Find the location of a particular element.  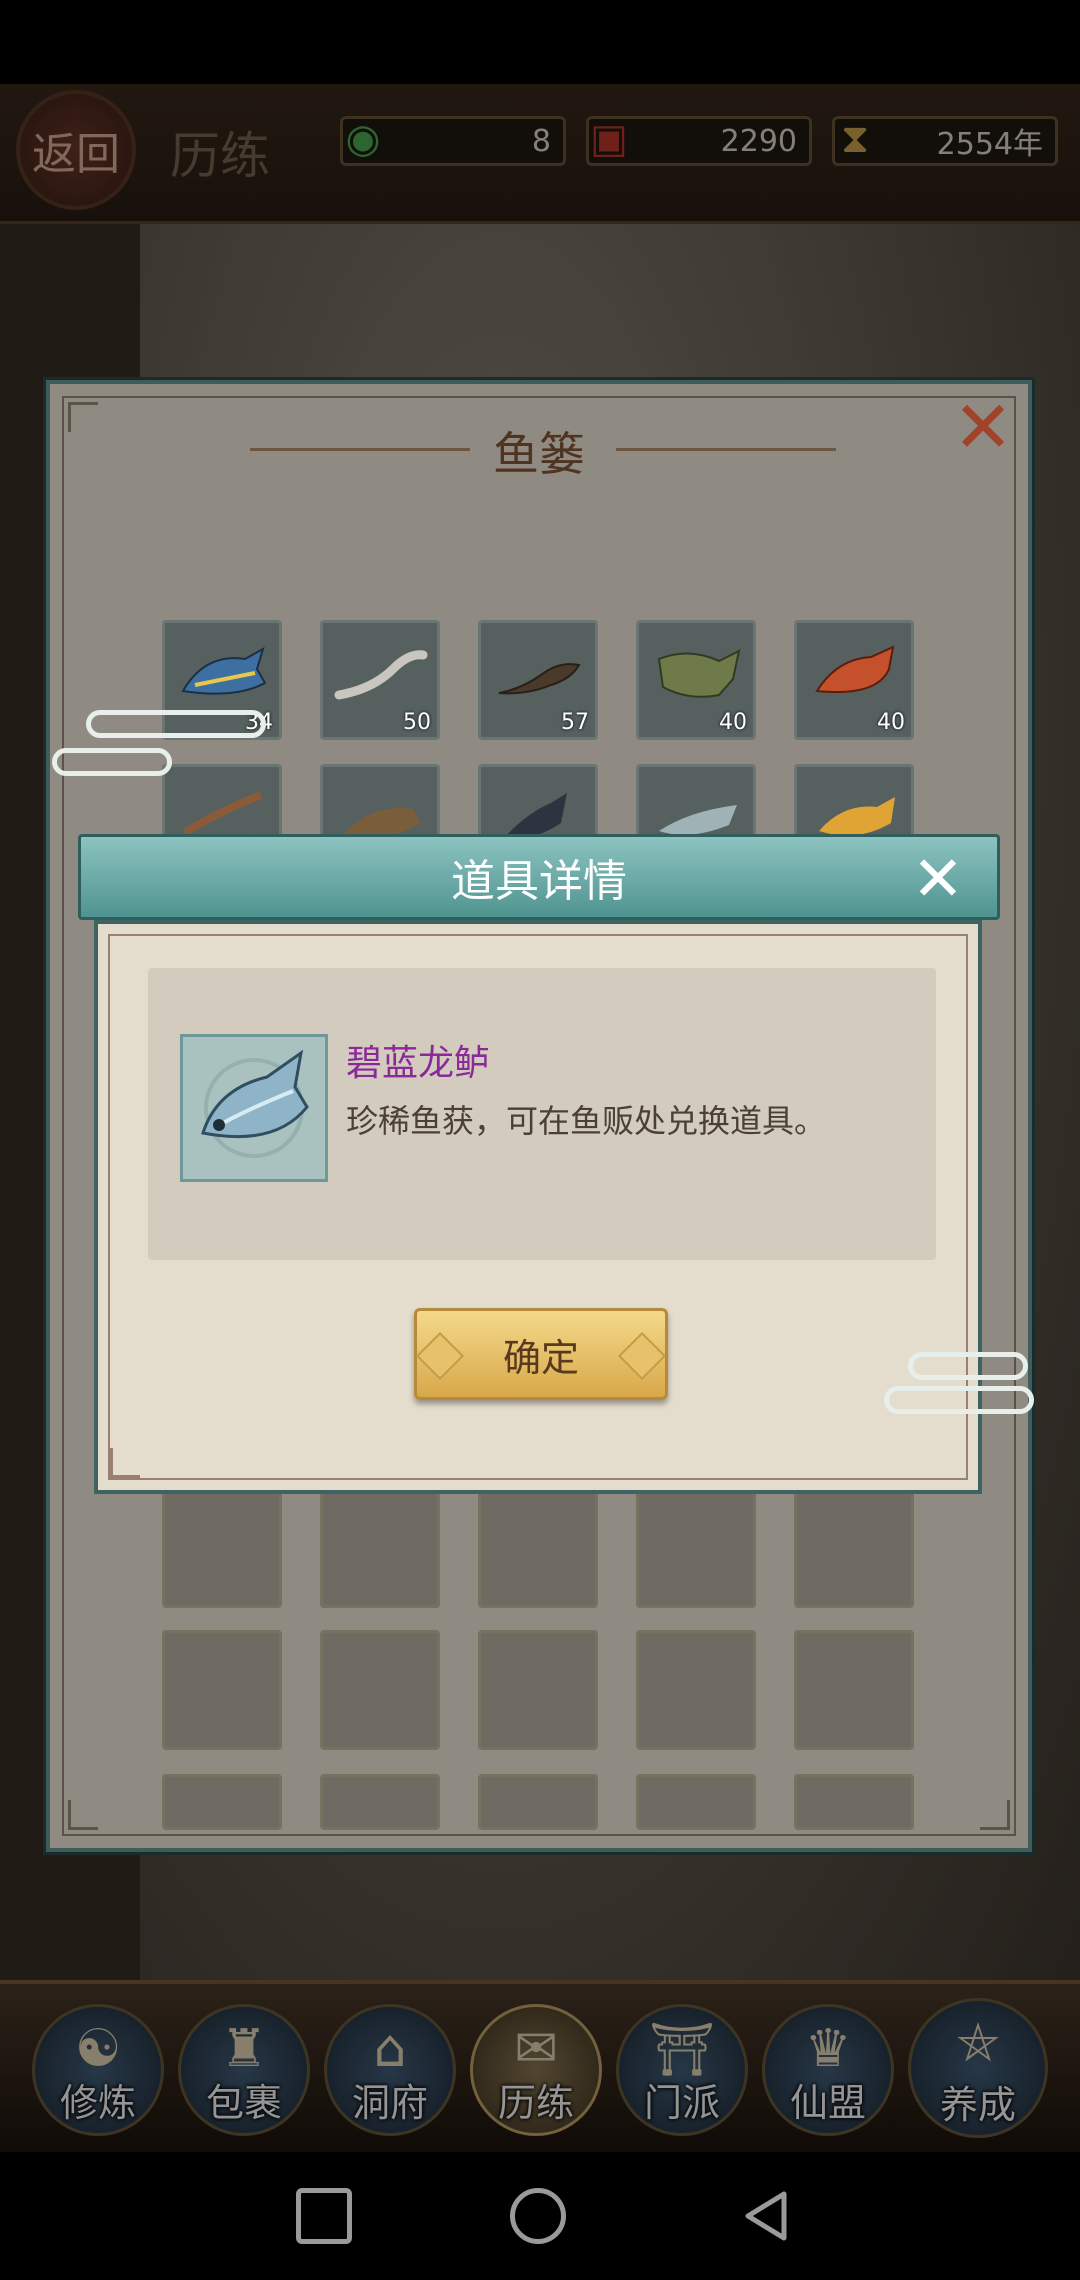

tuna-fish-icon is located at coordinates (224, 670).